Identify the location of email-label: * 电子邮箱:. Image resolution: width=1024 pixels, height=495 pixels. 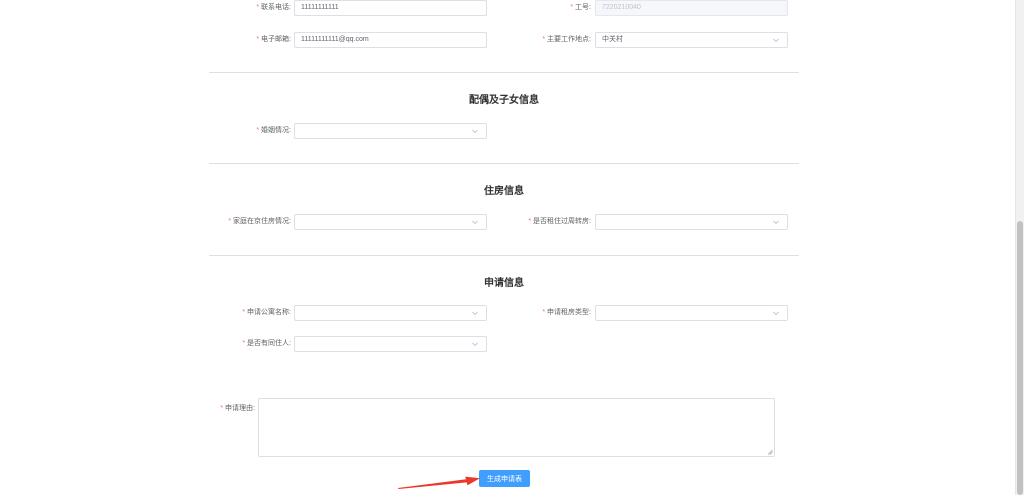
(273, 39).